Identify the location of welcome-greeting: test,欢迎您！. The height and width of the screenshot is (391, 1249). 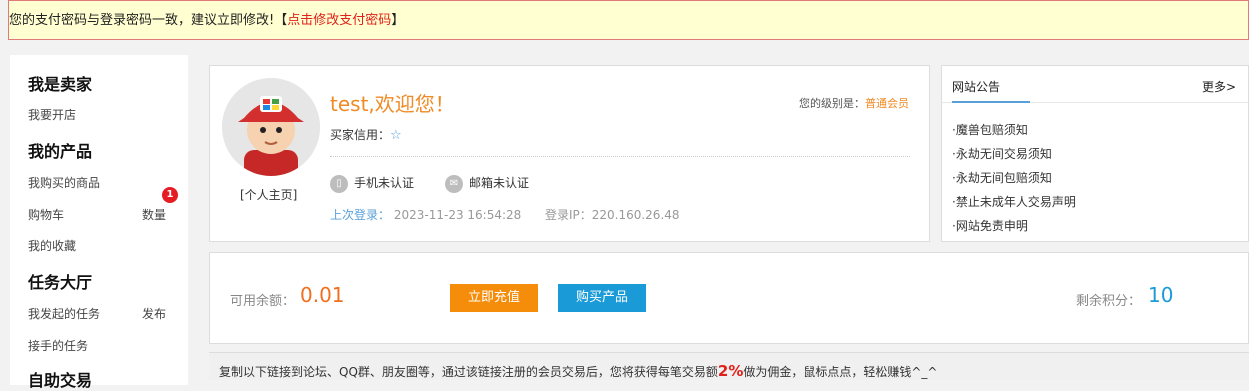
(392, 104).